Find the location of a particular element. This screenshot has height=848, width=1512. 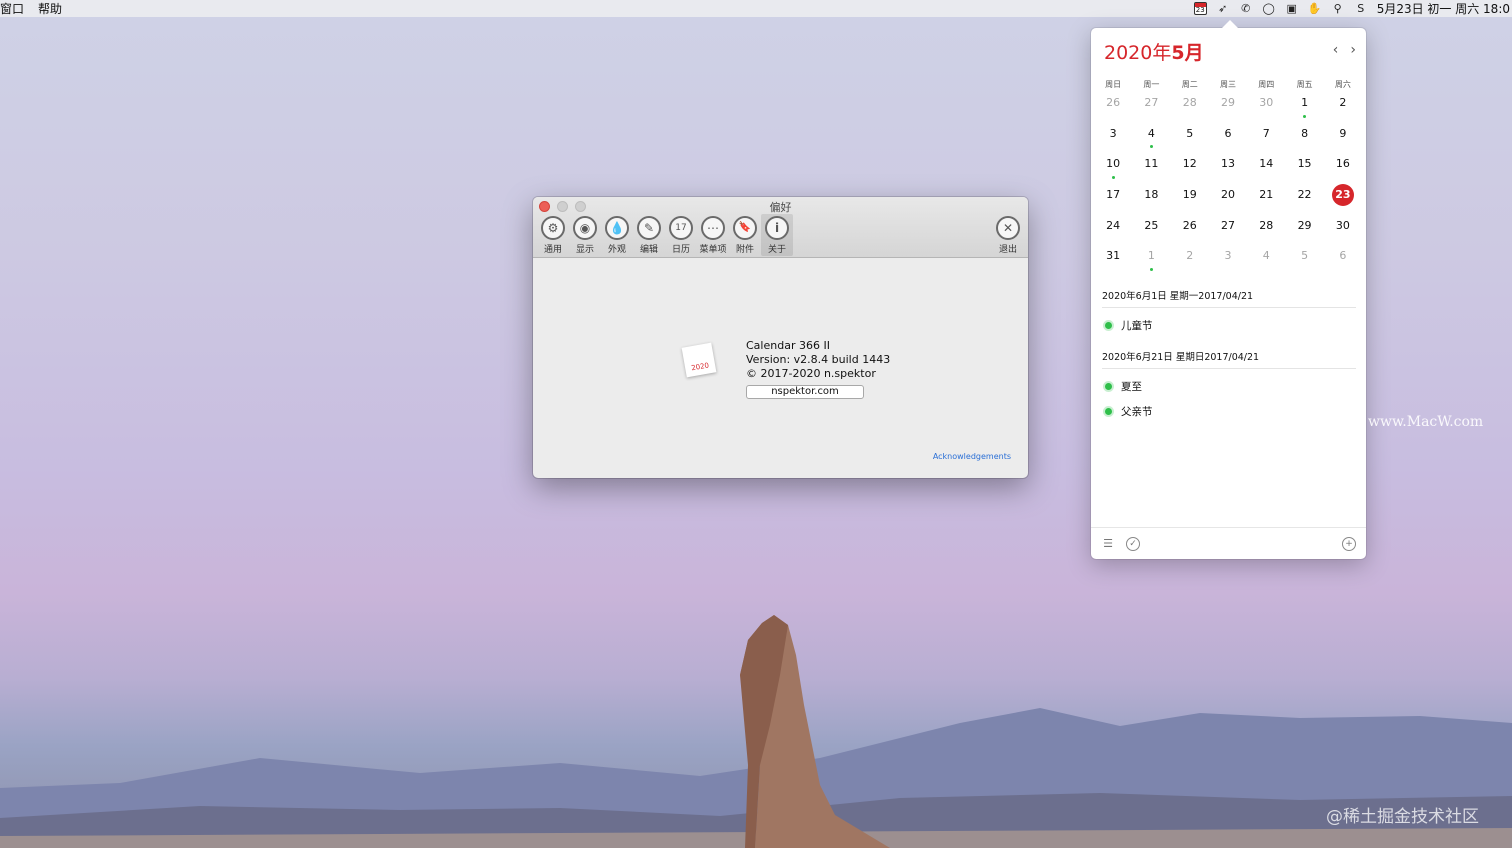

checkmark-icon: ✓ is located at coordinates (1133, 543).